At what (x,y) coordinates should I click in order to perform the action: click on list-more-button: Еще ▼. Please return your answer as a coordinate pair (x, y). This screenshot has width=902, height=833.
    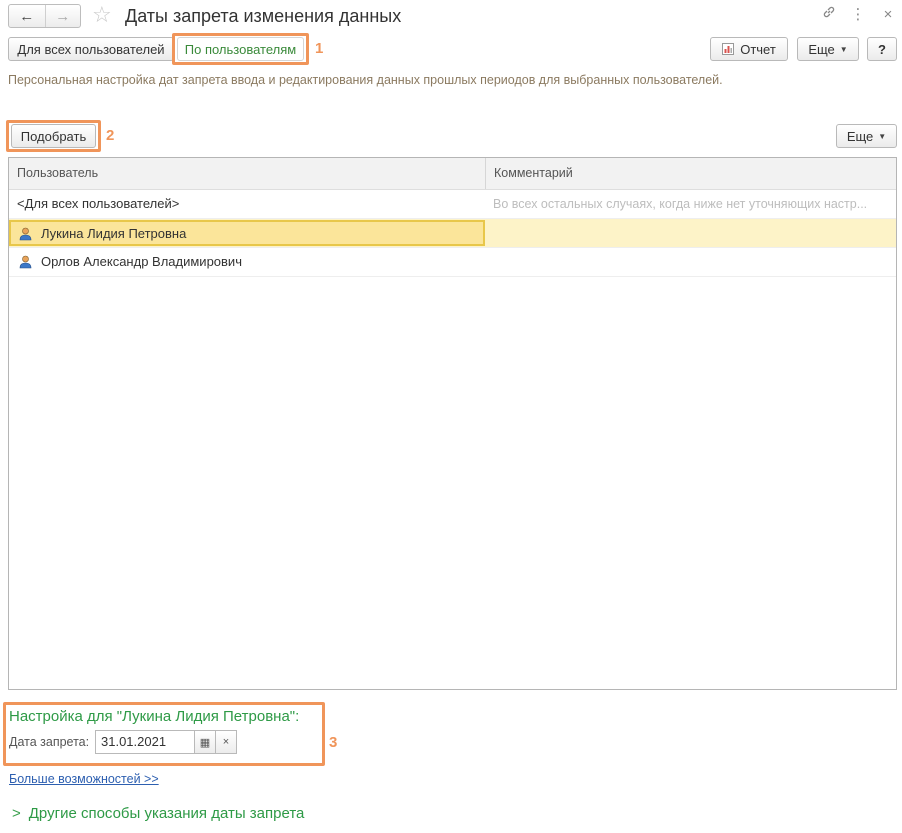
    Looking at the image, I should click on (866, 136).